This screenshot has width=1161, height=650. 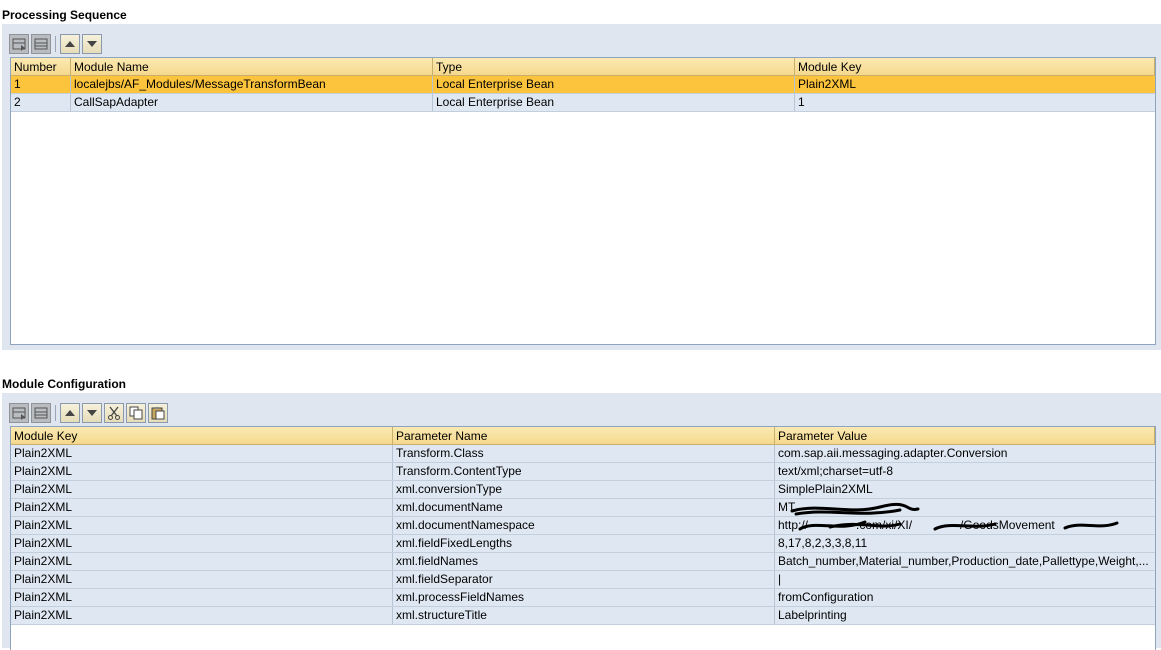 What do you see at coordinates (965, 435) in the screenshot?
I see `column-header-parameter-value: Parameter Value` at bounding box center [965, 435].